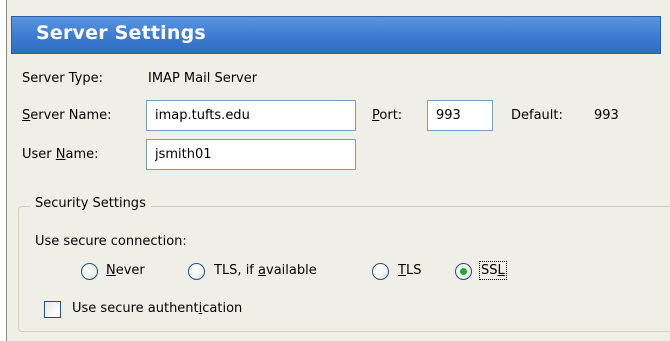  What do you see at coordinates (203, 78) in the screenshot?
I see `server-type-value: IMAP Mail Server` at bounding box center [203, 78].